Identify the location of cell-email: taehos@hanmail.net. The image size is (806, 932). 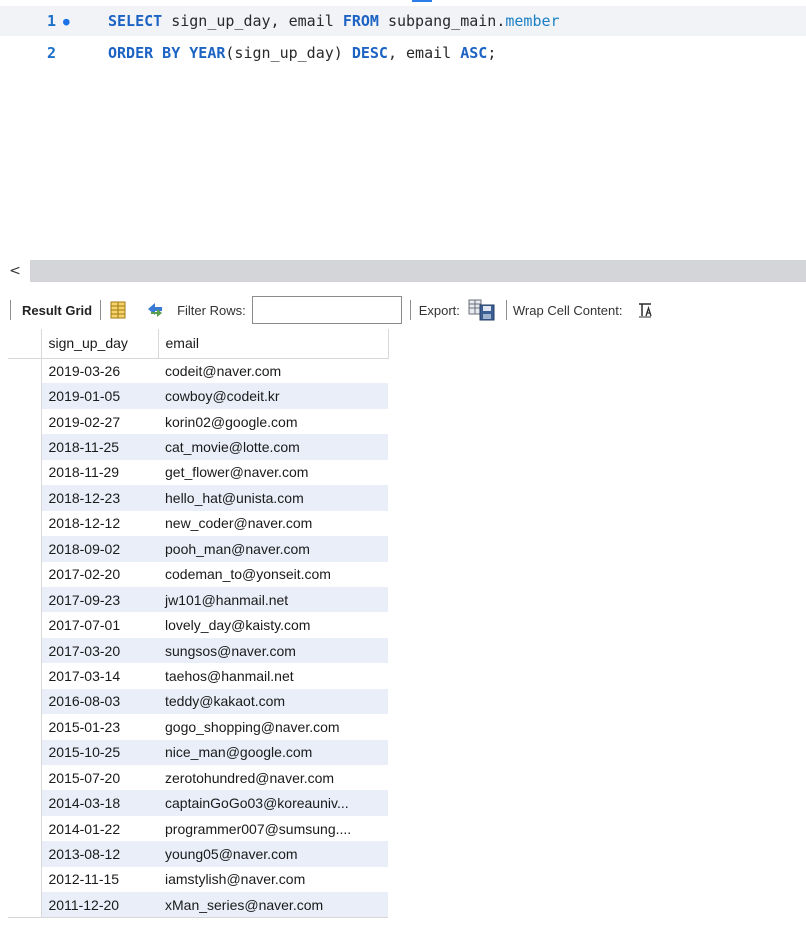
(273, 676).